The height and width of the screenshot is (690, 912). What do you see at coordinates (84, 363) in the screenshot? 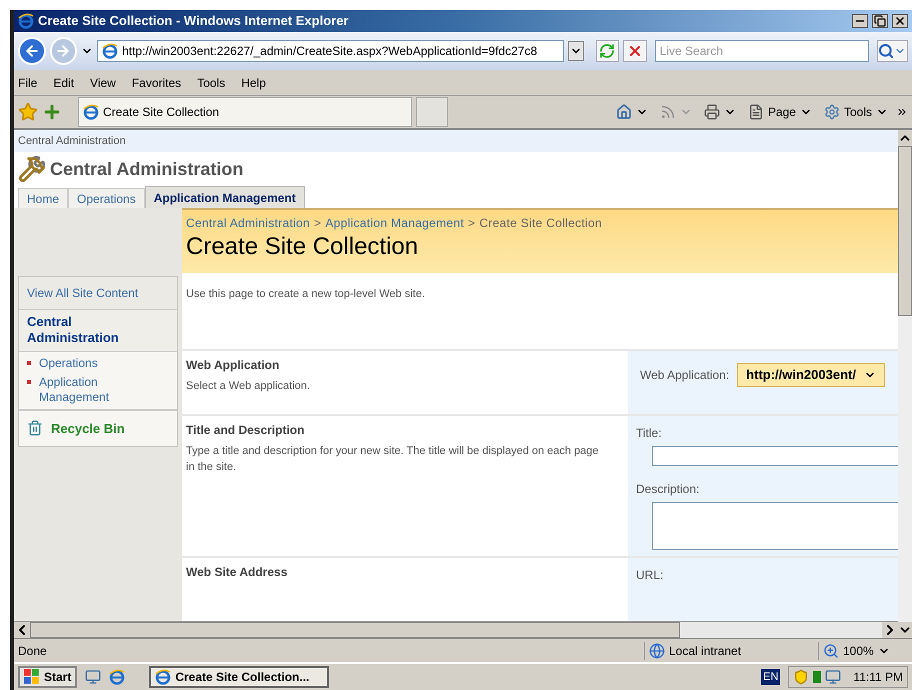
I see `sidebar-item: Operations` at bounding box center [84, 363].